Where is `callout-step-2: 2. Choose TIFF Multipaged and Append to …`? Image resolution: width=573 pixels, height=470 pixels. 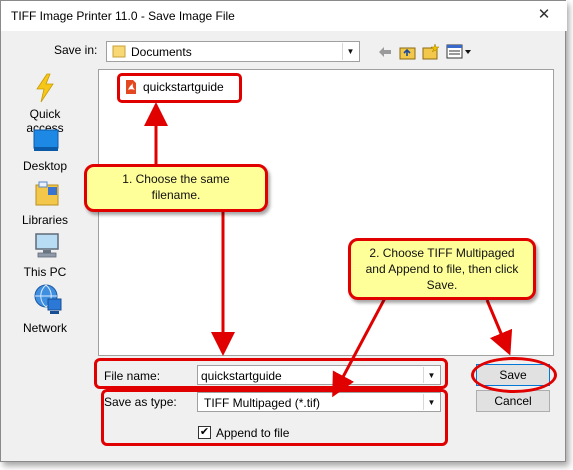 callout-step-2: 2. Choose TIFF Multipaged and Append to … is located at coordinates (442, 269).